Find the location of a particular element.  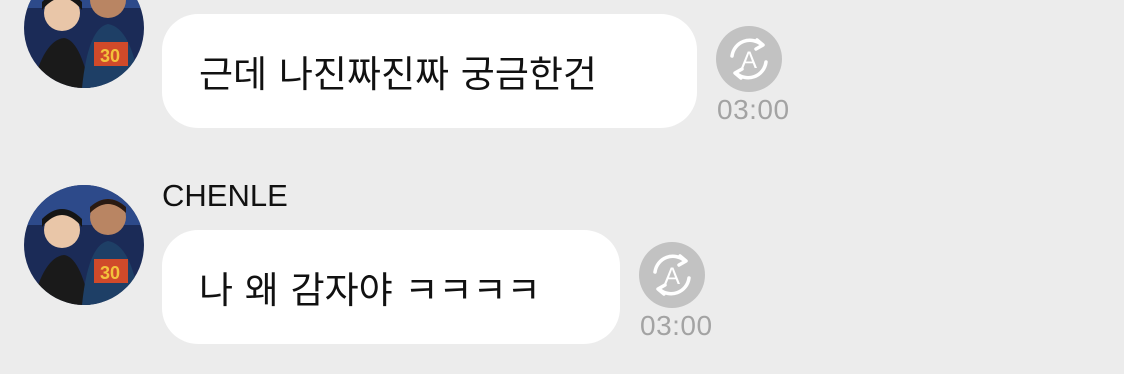

message-bubble: 근데 나진짜진짜 궁금한건 is located at coordinates (429, 71).